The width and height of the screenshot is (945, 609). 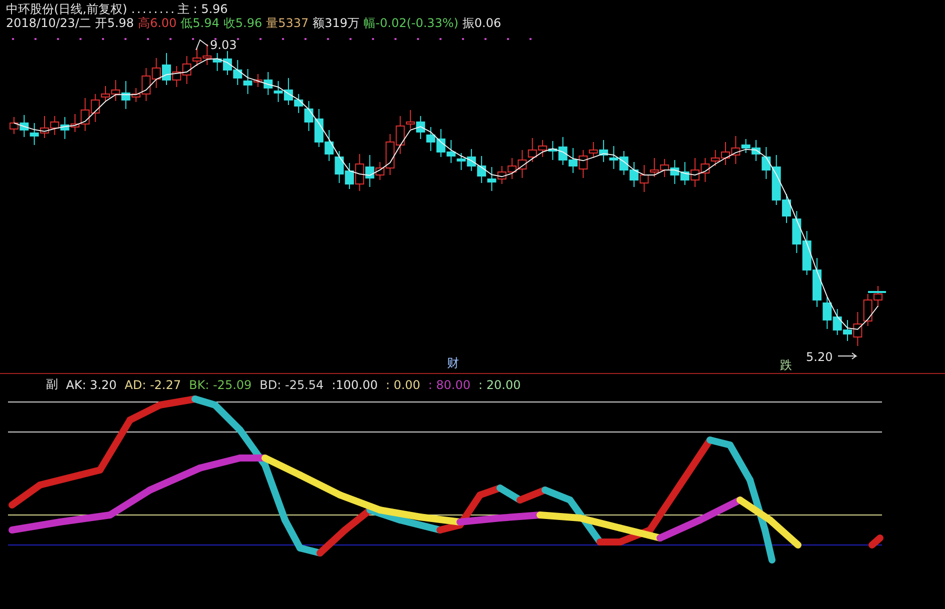 What do you see at coordinates (499, 385) in the screenshot?
I see `indicator-value: : 20.00` at bounding box center [499, 385].